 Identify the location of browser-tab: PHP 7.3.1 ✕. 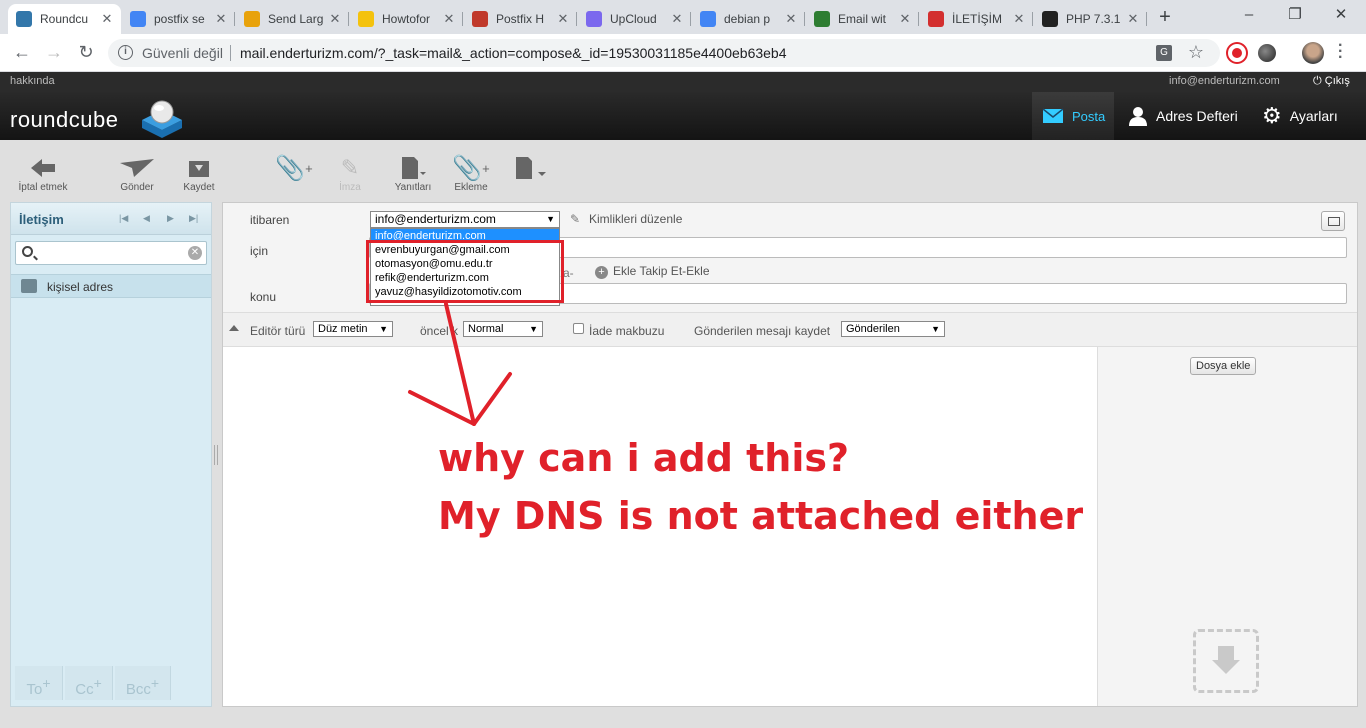
(1090, 19).